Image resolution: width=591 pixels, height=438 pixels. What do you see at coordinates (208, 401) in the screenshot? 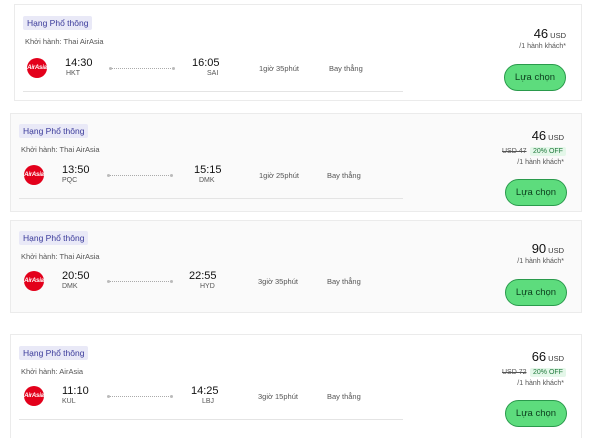
I see `arrival-airport: LBJ` at bounding box center [208, 401].